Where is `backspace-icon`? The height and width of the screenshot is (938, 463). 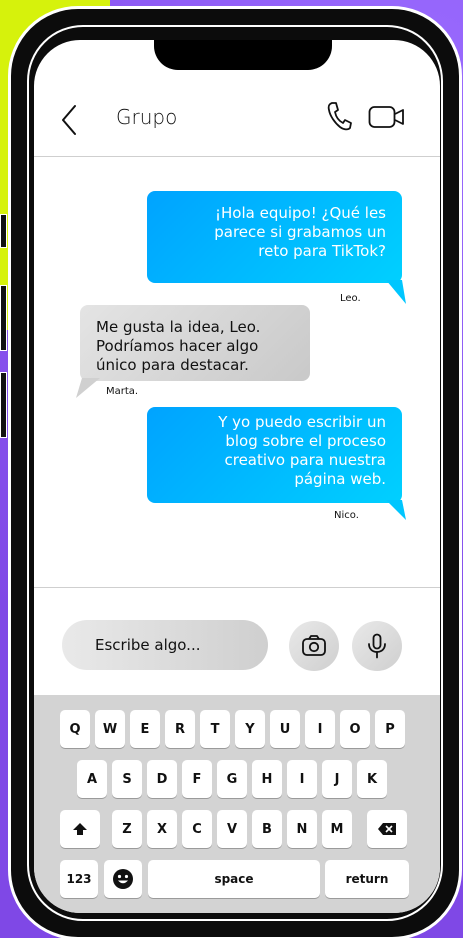 backspace-icon is located at coordinates (387, 829).